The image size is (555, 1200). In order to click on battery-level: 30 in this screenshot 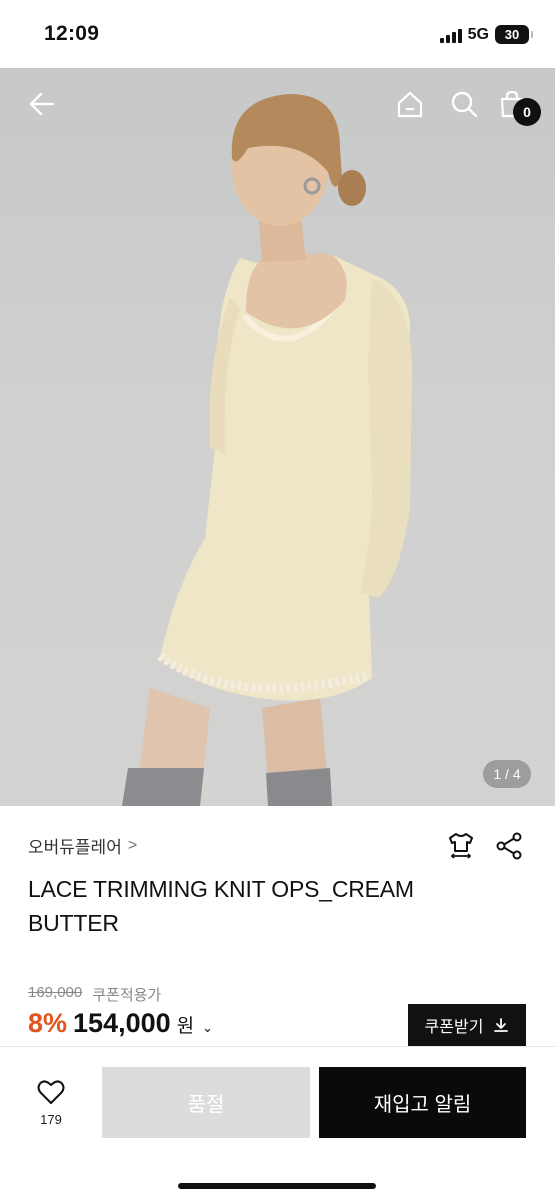, I will do `click(512, 34)`.